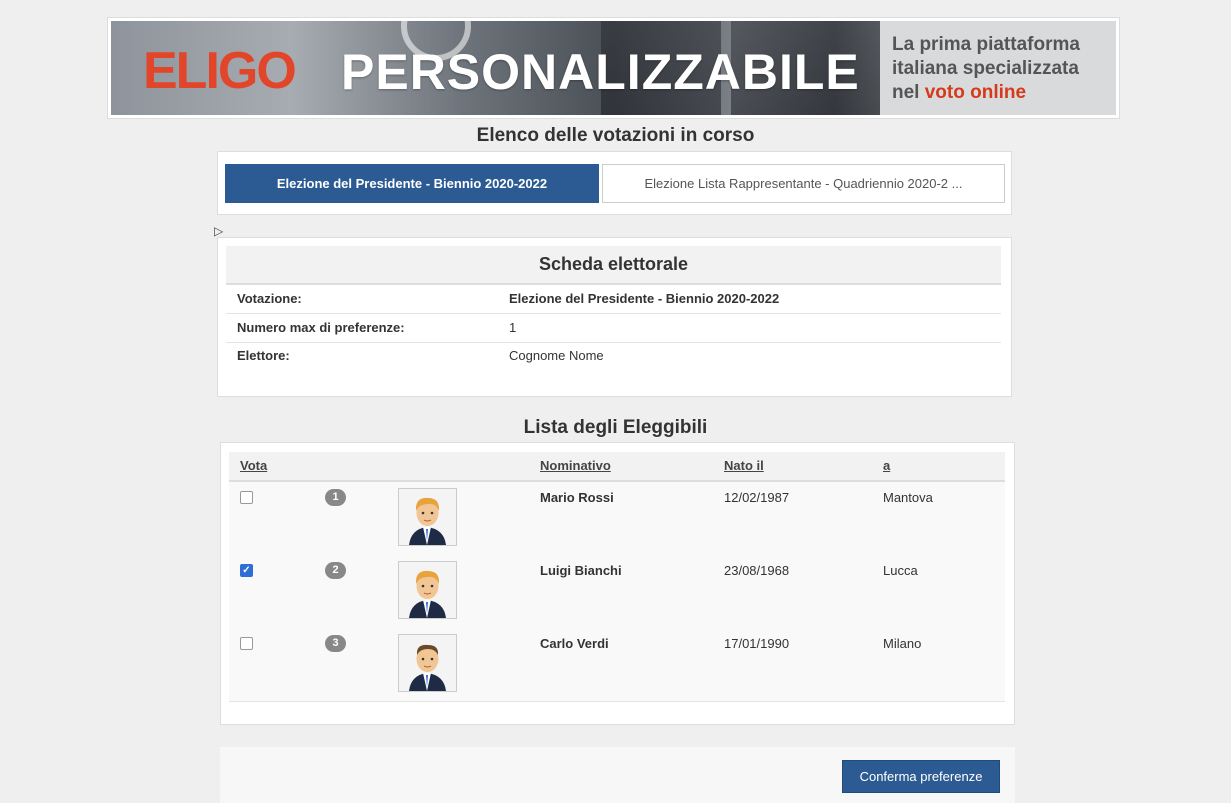 The width and height of the screenshot is (1231, 803). What do you see at coordinates (335, 643) in the screenshot?
I see `candidate-number: 3` at bounding box center [335, 643].